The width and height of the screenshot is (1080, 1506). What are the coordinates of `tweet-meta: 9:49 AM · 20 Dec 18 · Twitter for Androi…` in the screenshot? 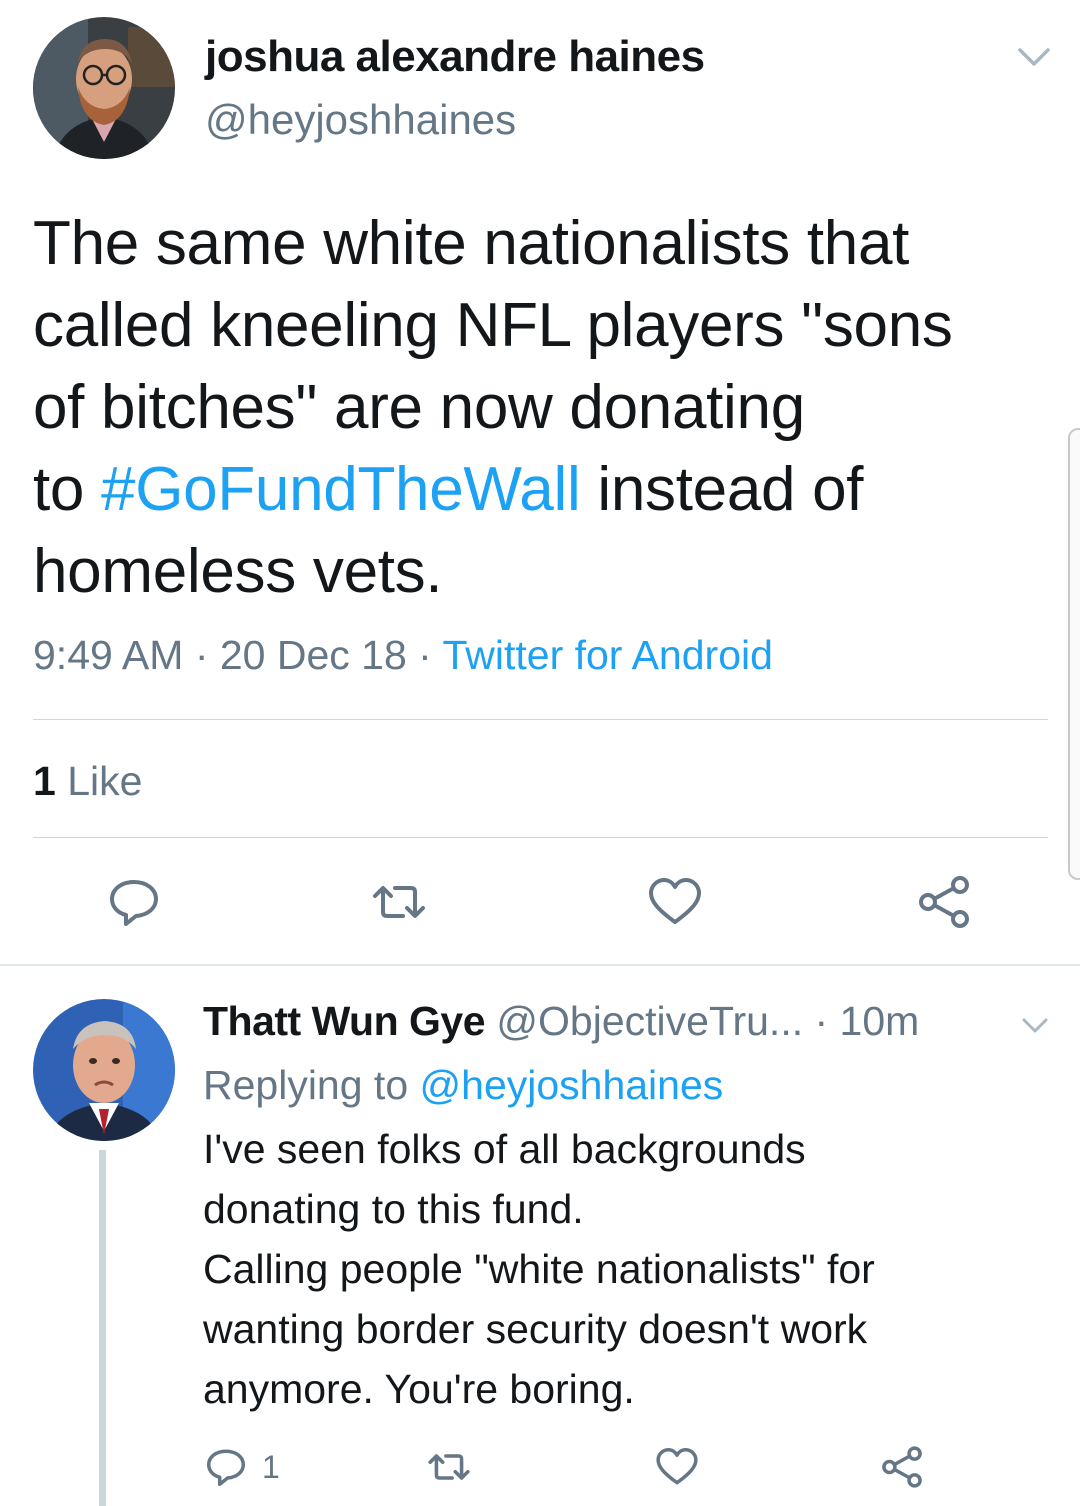 It's located at (403, 655).